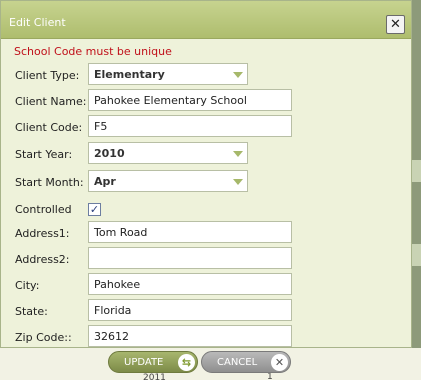  Describe the element at coordinates (190, 126) in the screenshot. I see `client-code-input: F5` at that location.